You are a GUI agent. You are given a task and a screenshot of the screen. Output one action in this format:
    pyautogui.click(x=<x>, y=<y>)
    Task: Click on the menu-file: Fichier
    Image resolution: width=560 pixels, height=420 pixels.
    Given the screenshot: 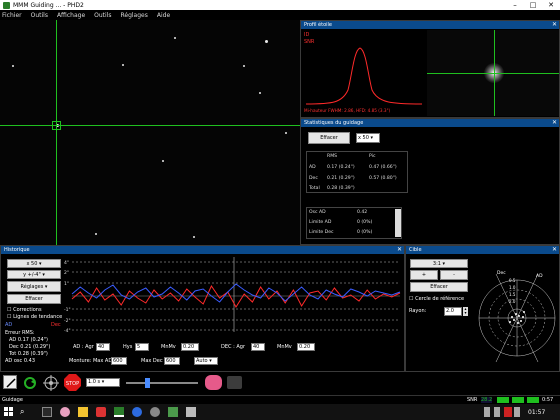 What is the action you would take?
    pyautogui.click(x=12, y=15)
    